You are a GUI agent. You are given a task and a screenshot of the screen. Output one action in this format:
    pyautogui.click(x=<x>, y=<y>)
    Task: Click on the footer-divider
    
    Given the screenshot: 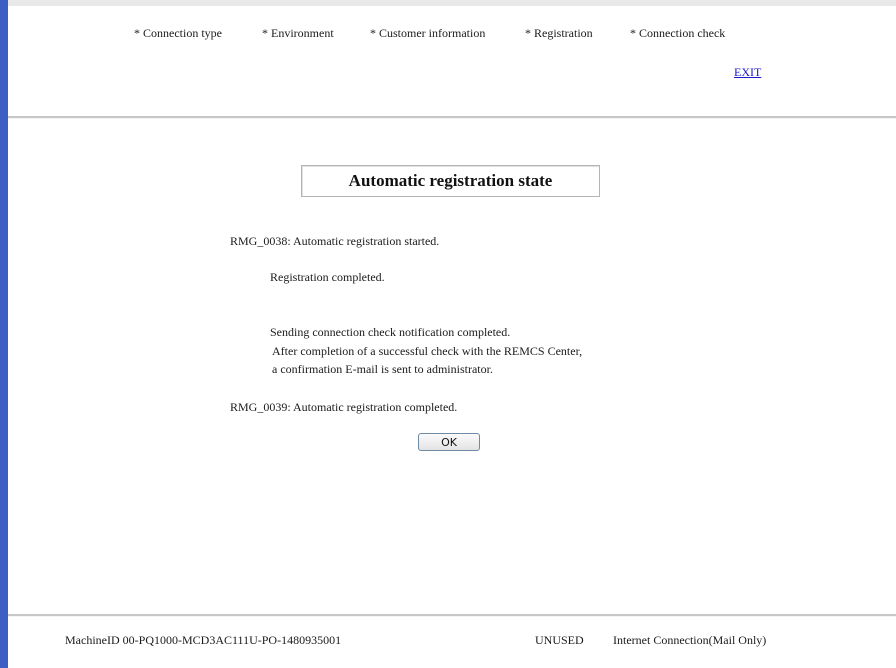 What is the action you would take?
    pyautogui.click(x=452, y=615)
    